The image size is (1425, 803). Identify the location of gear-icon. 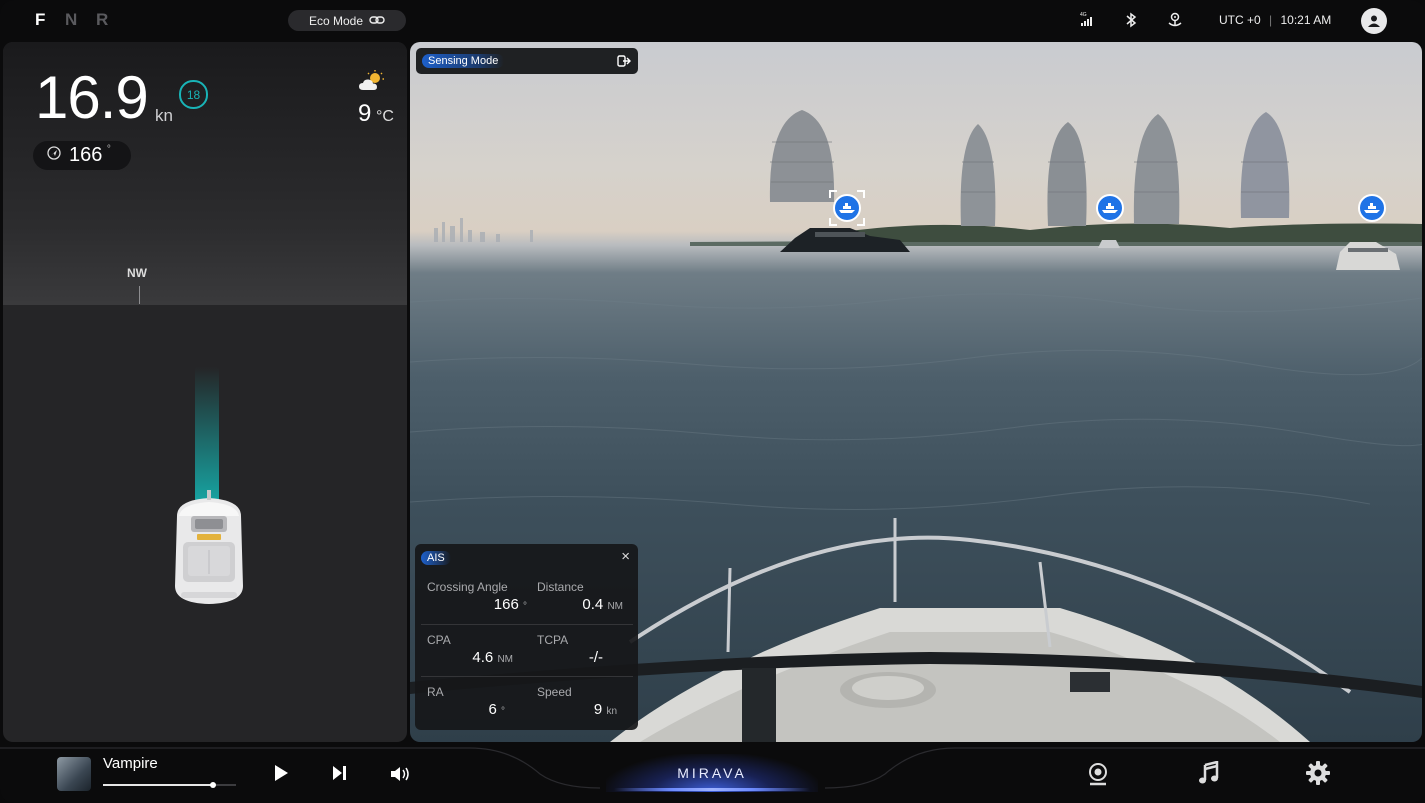
(1318, 775).